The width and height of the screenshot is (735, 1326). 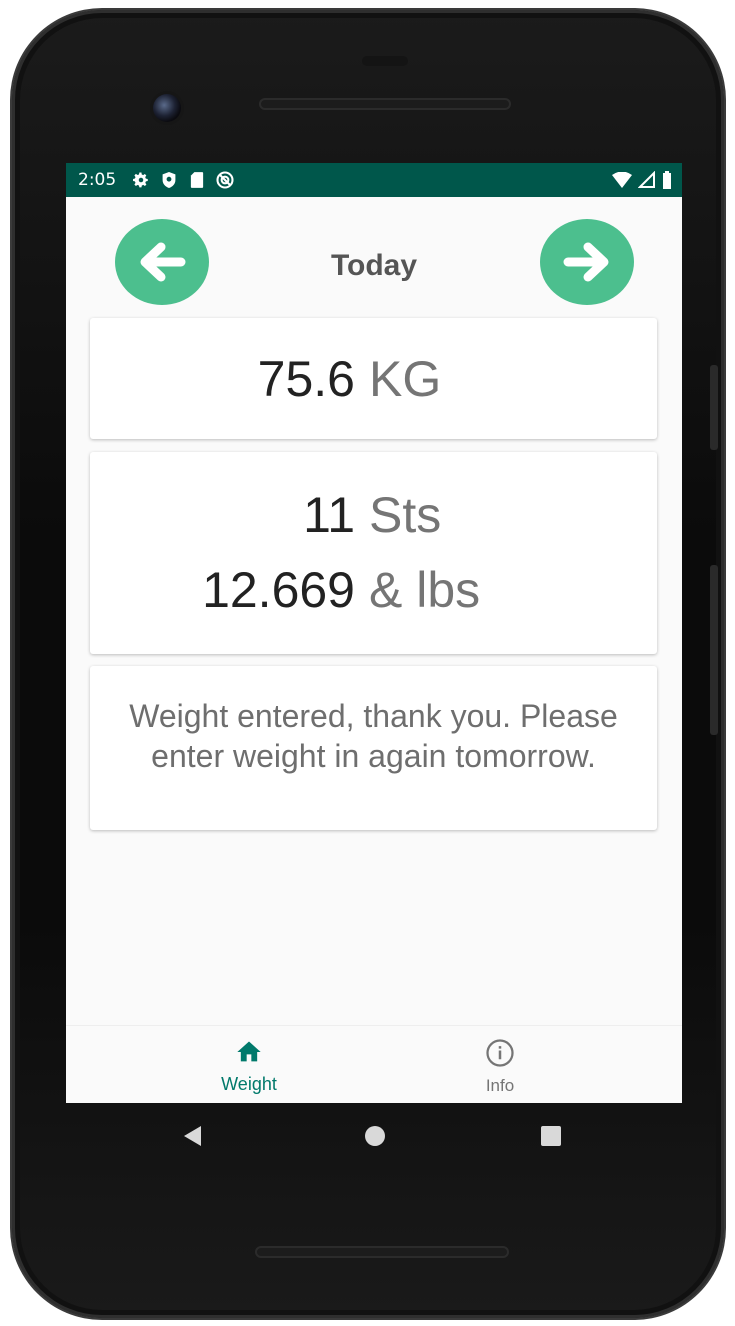 I want to click on tab-weight-label: Weight, so click(x=249, y=1084).